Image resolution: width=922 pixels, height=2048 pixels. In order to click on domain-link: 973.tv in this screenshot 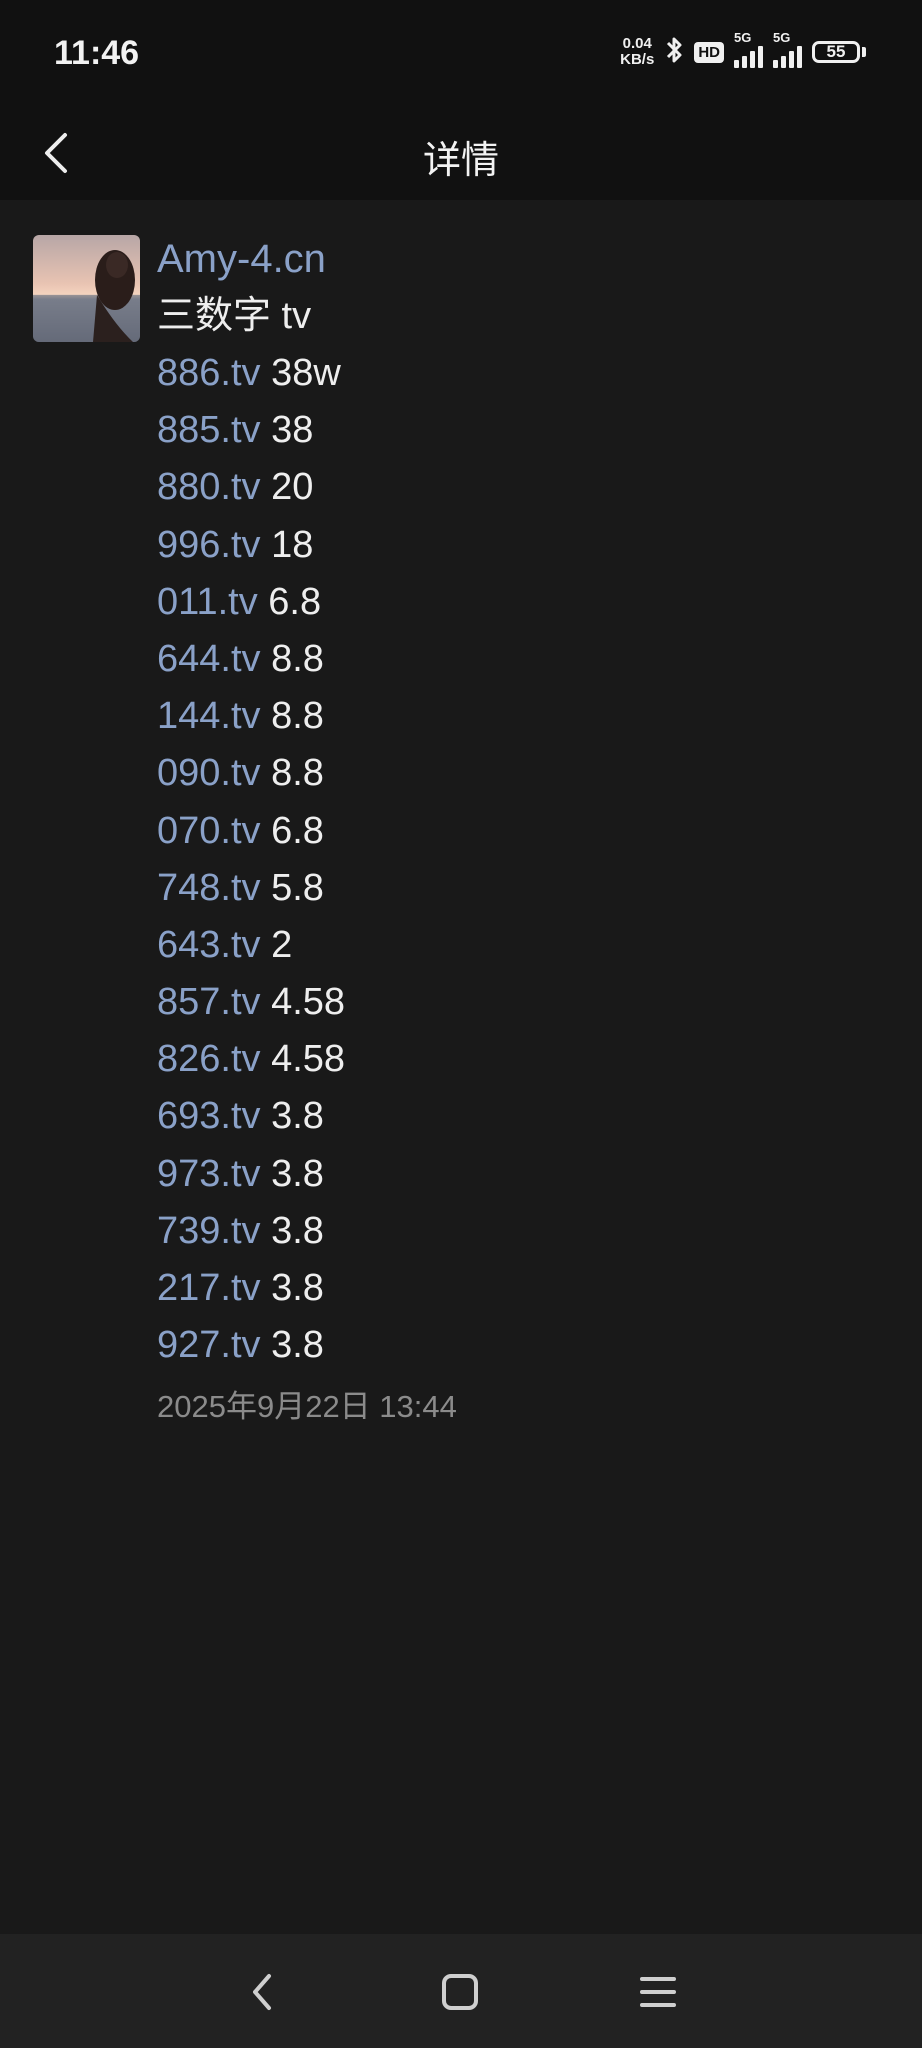, I will do `click(209, 1174)`.